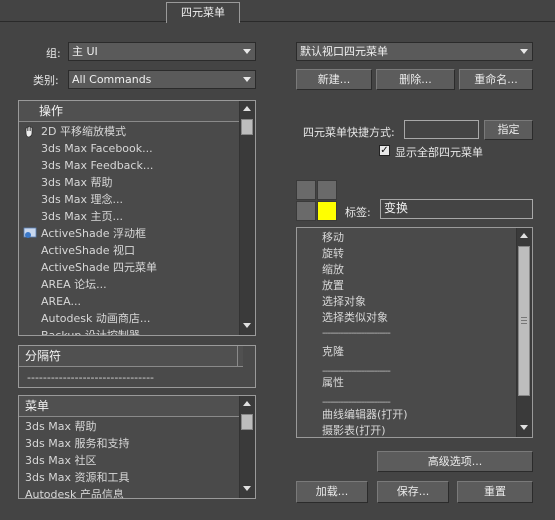 This screenshot has height=520, width=555. What do you see at coordinates (441, 129) in the screenshot?
I see `shortcut-input` at bounding box center [441, 129].